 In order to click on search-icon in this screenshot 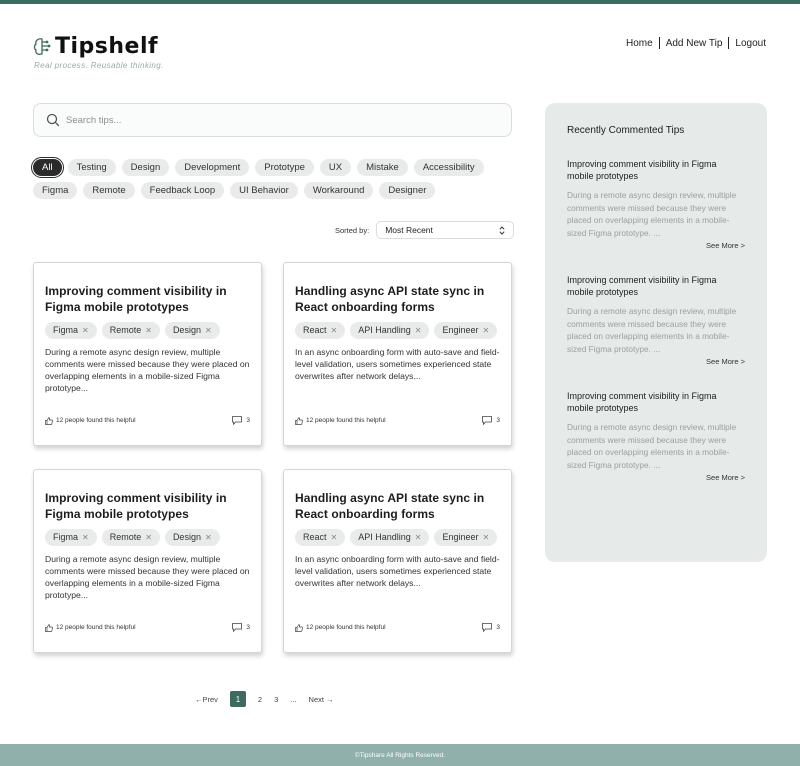, I will do `click(53, 120)`.